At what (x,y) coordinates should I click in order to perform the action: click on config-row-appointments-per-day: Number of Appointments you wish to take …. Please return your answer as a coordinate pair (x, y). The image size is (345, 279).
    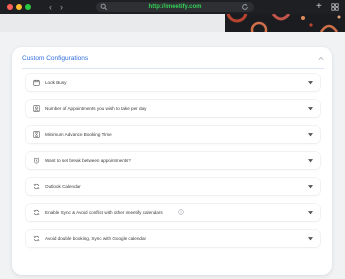
    Looking at the image, I should click on (173, 108).